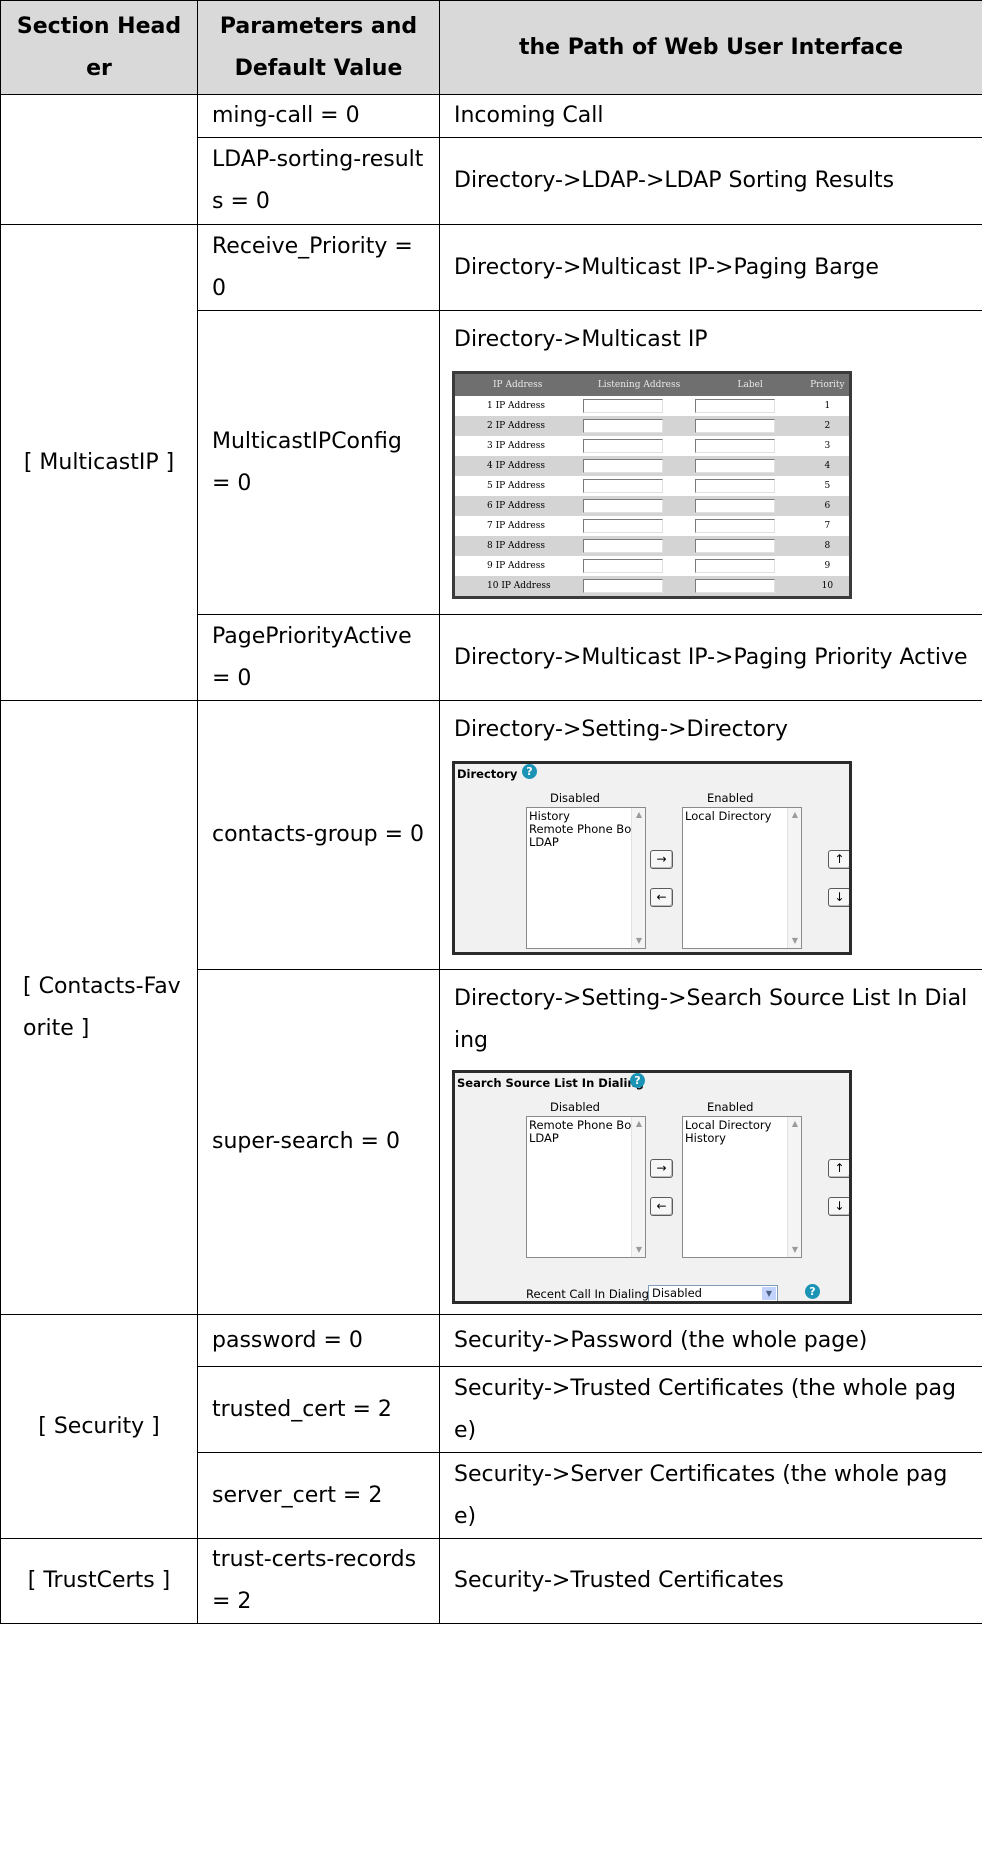 The image size is (982, 1854). I want to click on path-text: Directory->Multicast IP, so click(581, 339).